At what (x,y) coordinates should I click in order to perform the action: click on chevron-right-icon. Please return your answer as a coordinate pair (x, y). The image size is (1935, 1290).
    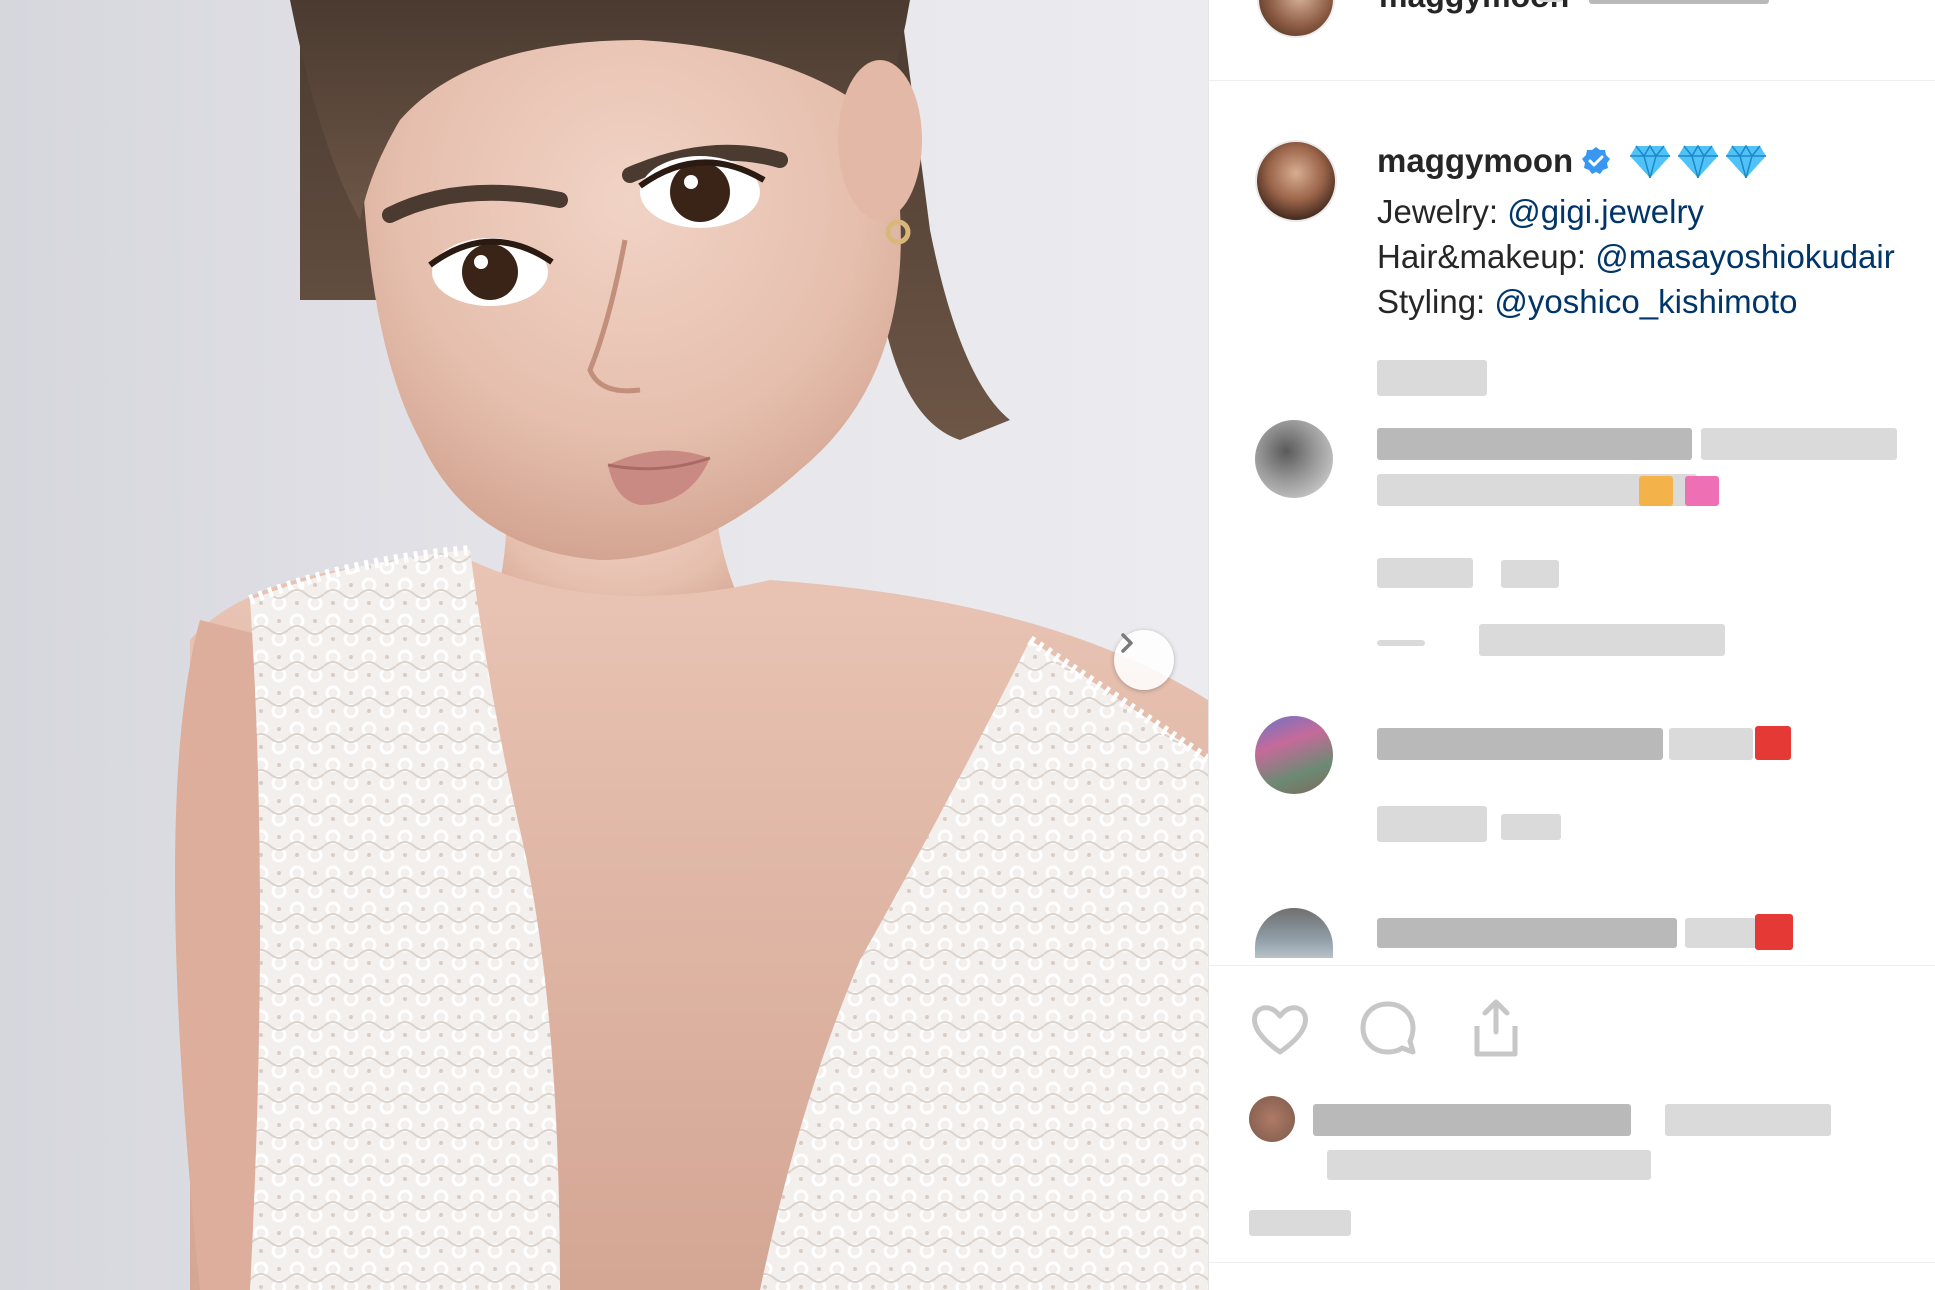
    Looking at the image, I should click on (1127, 643).